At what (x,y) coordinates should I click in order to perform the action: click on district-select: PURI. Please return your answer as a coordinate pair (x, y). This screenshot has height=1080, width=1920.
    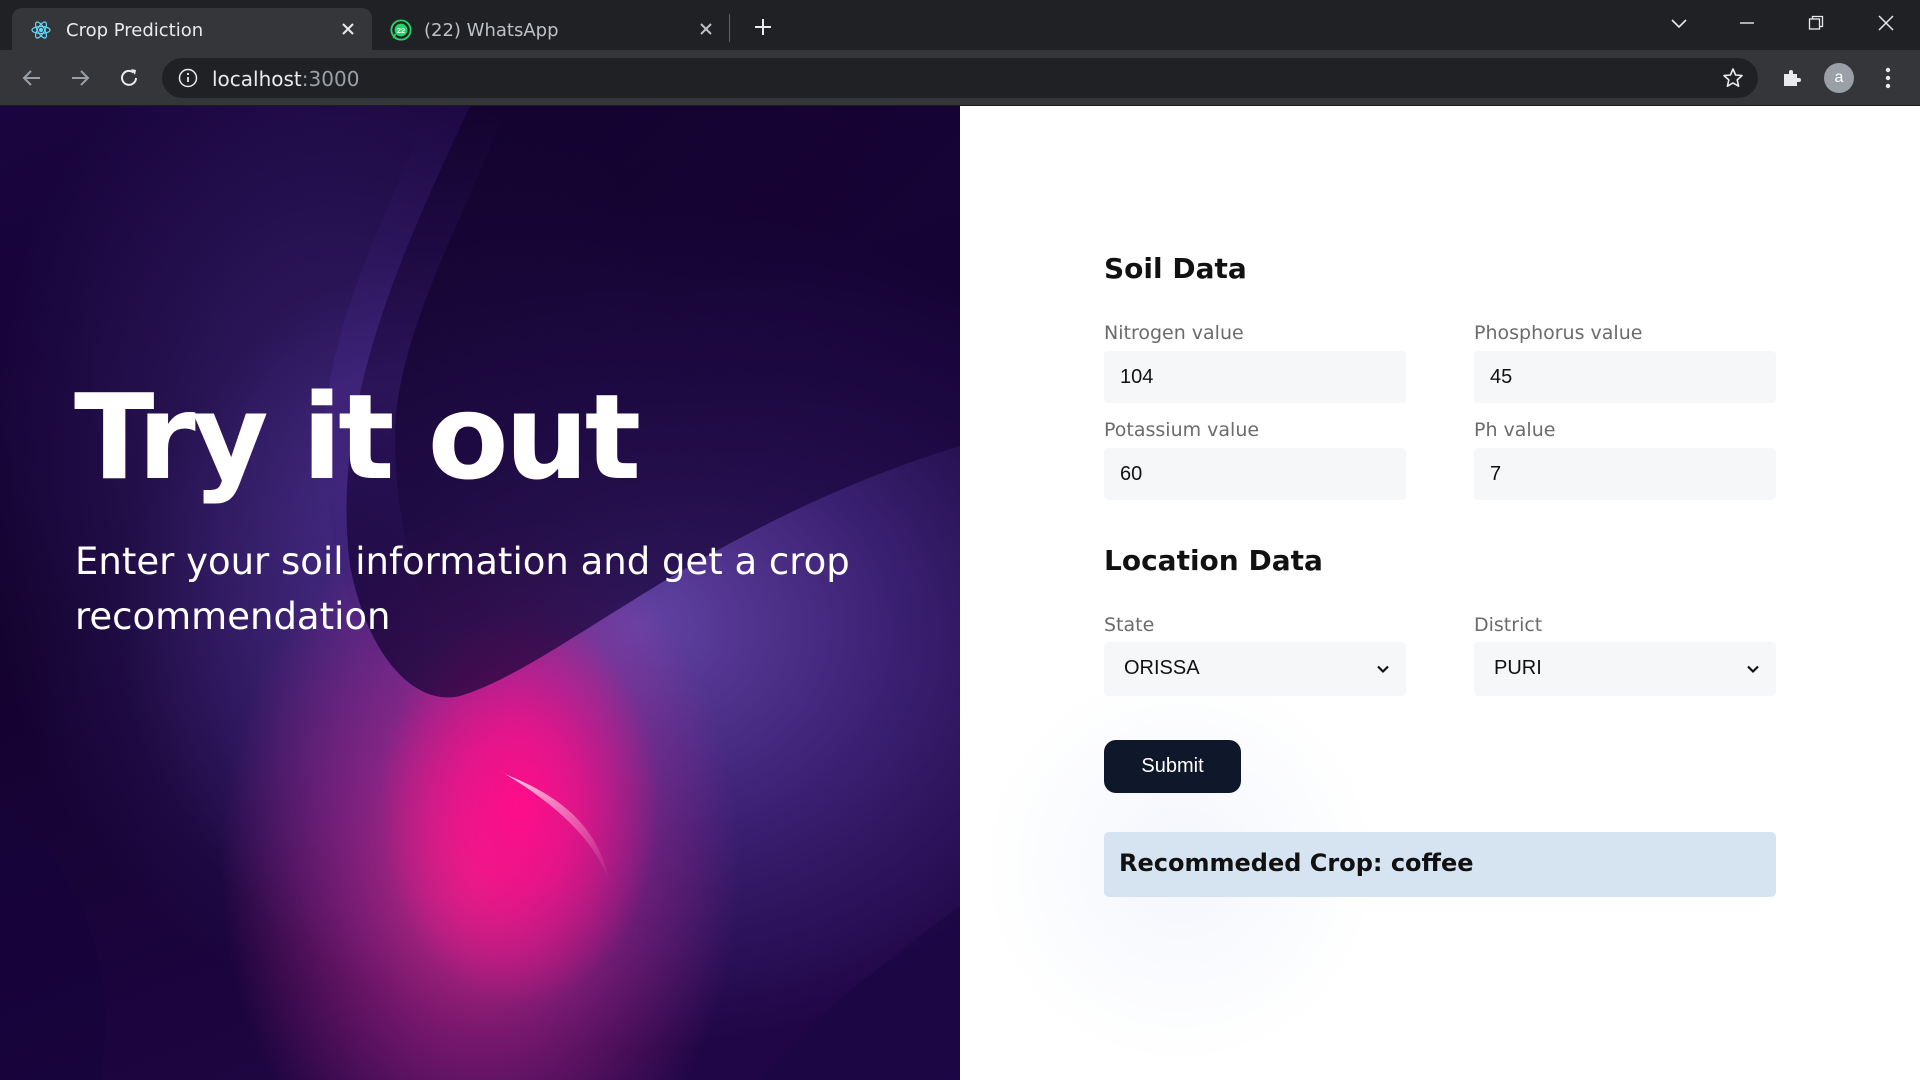
    Looking at the image, I should click on (1625, 669).